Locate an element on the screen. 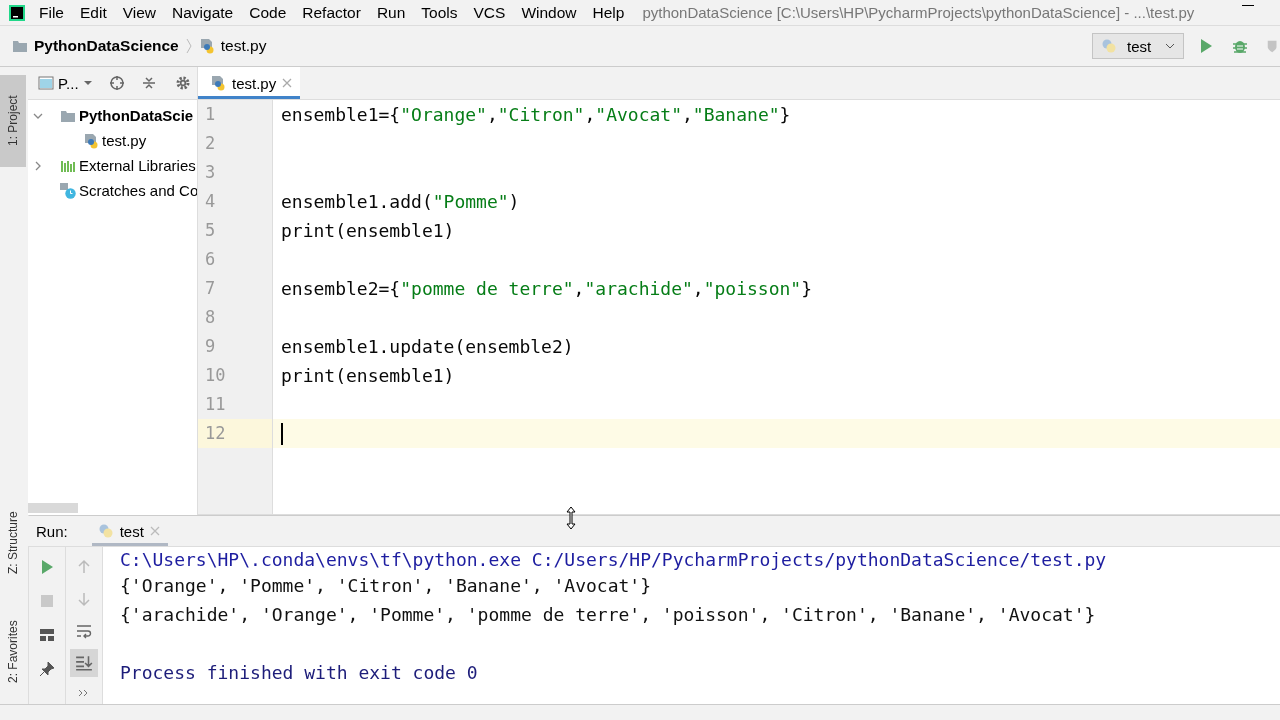 Image resolution: width=1280 pixels, height=720 pixels. code-line: ensemble1.update(ensemble2) is located at coordinates (427, 346).